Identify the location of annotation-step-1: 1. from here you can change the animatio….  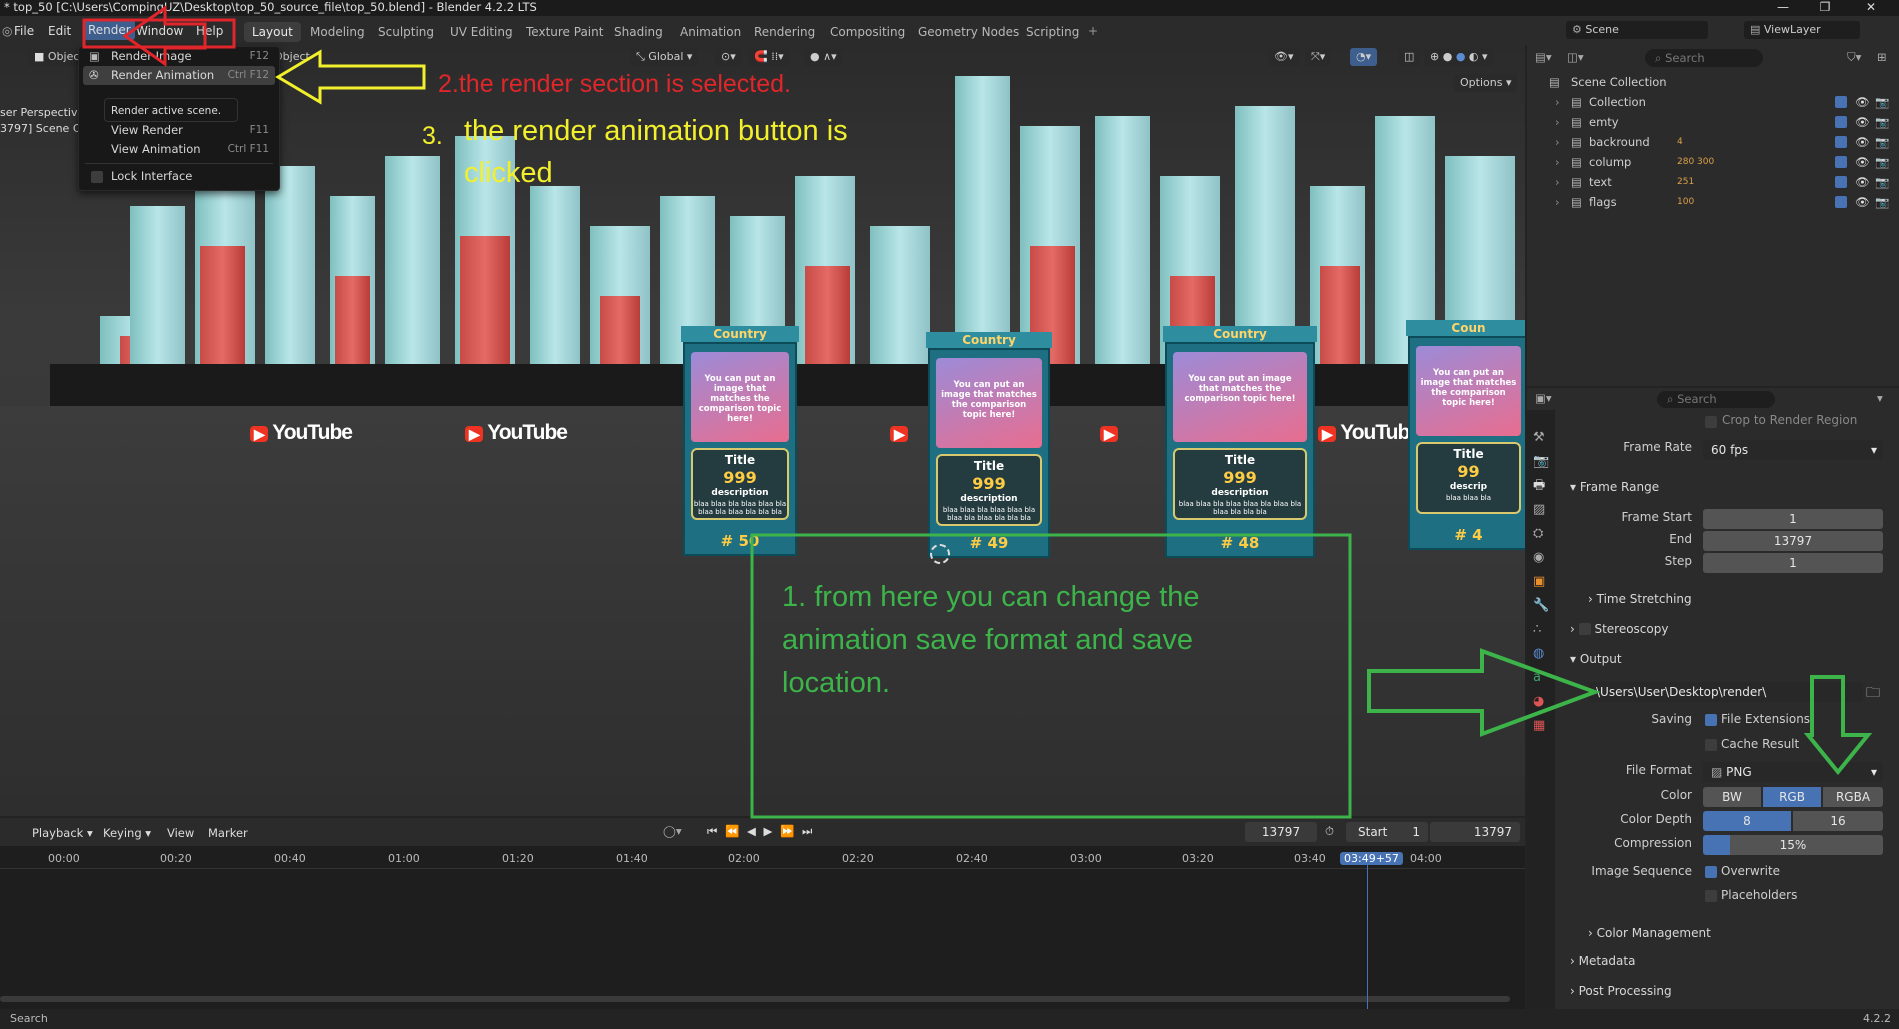
(991, 640).